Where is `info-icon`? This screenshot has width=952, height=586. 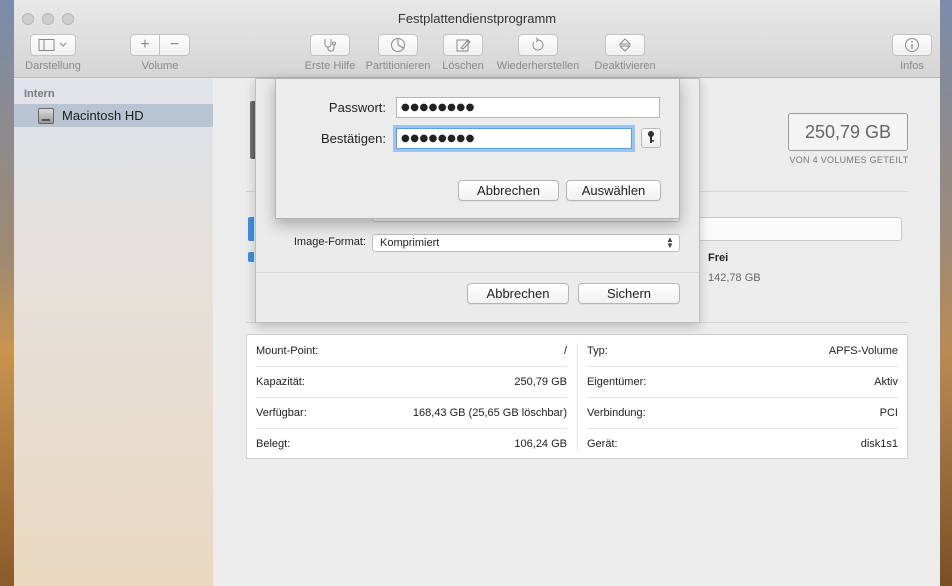
info-icon is located at coordinates (912, 45).